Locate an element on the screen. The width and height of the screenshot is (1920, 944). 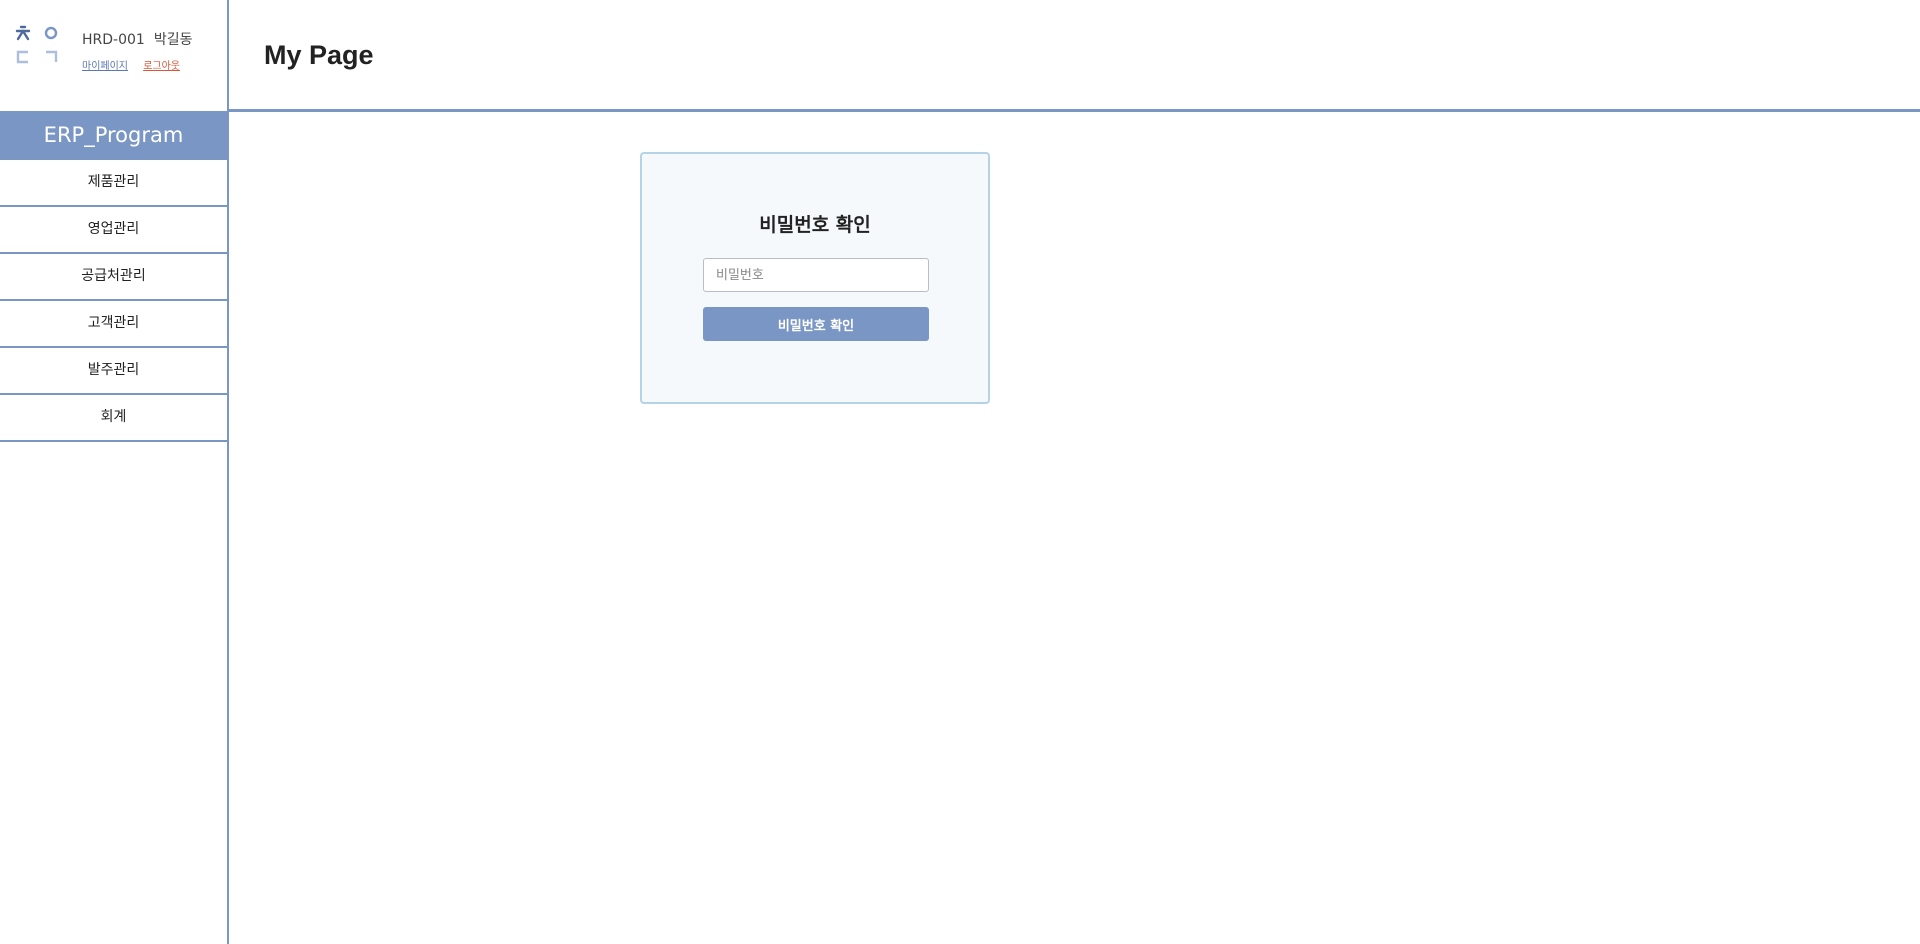
sidebar-divider is located at coordinates (228, 472).